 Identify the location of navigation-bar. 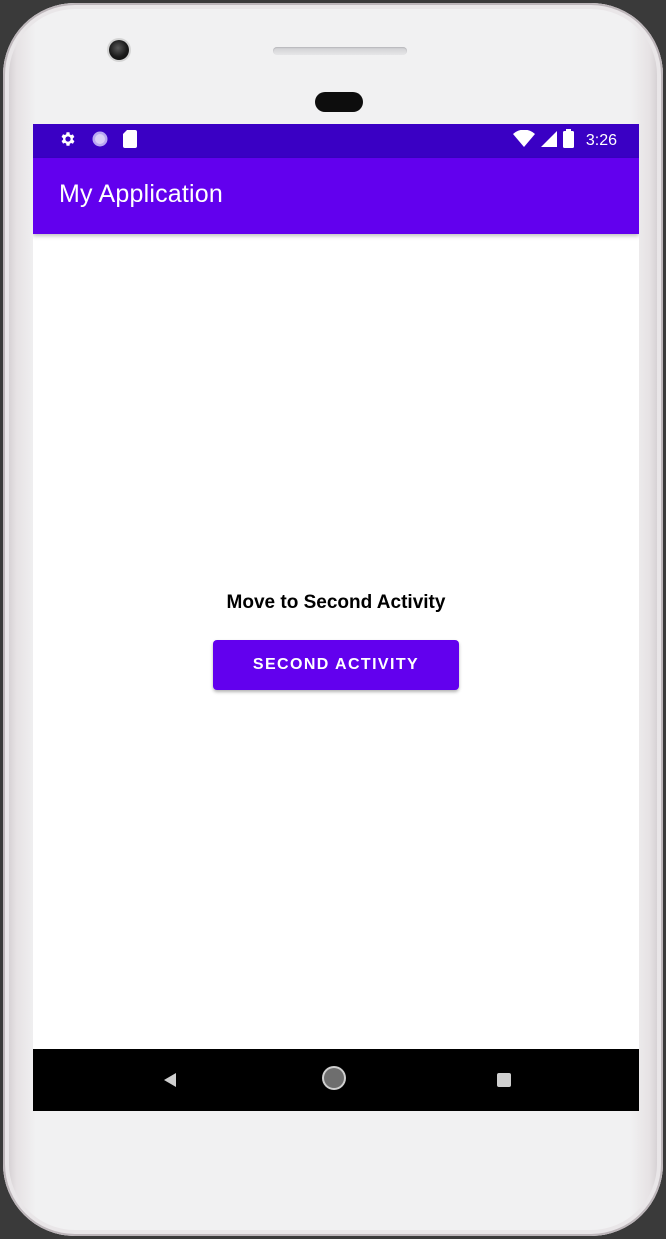
(336, 1080).